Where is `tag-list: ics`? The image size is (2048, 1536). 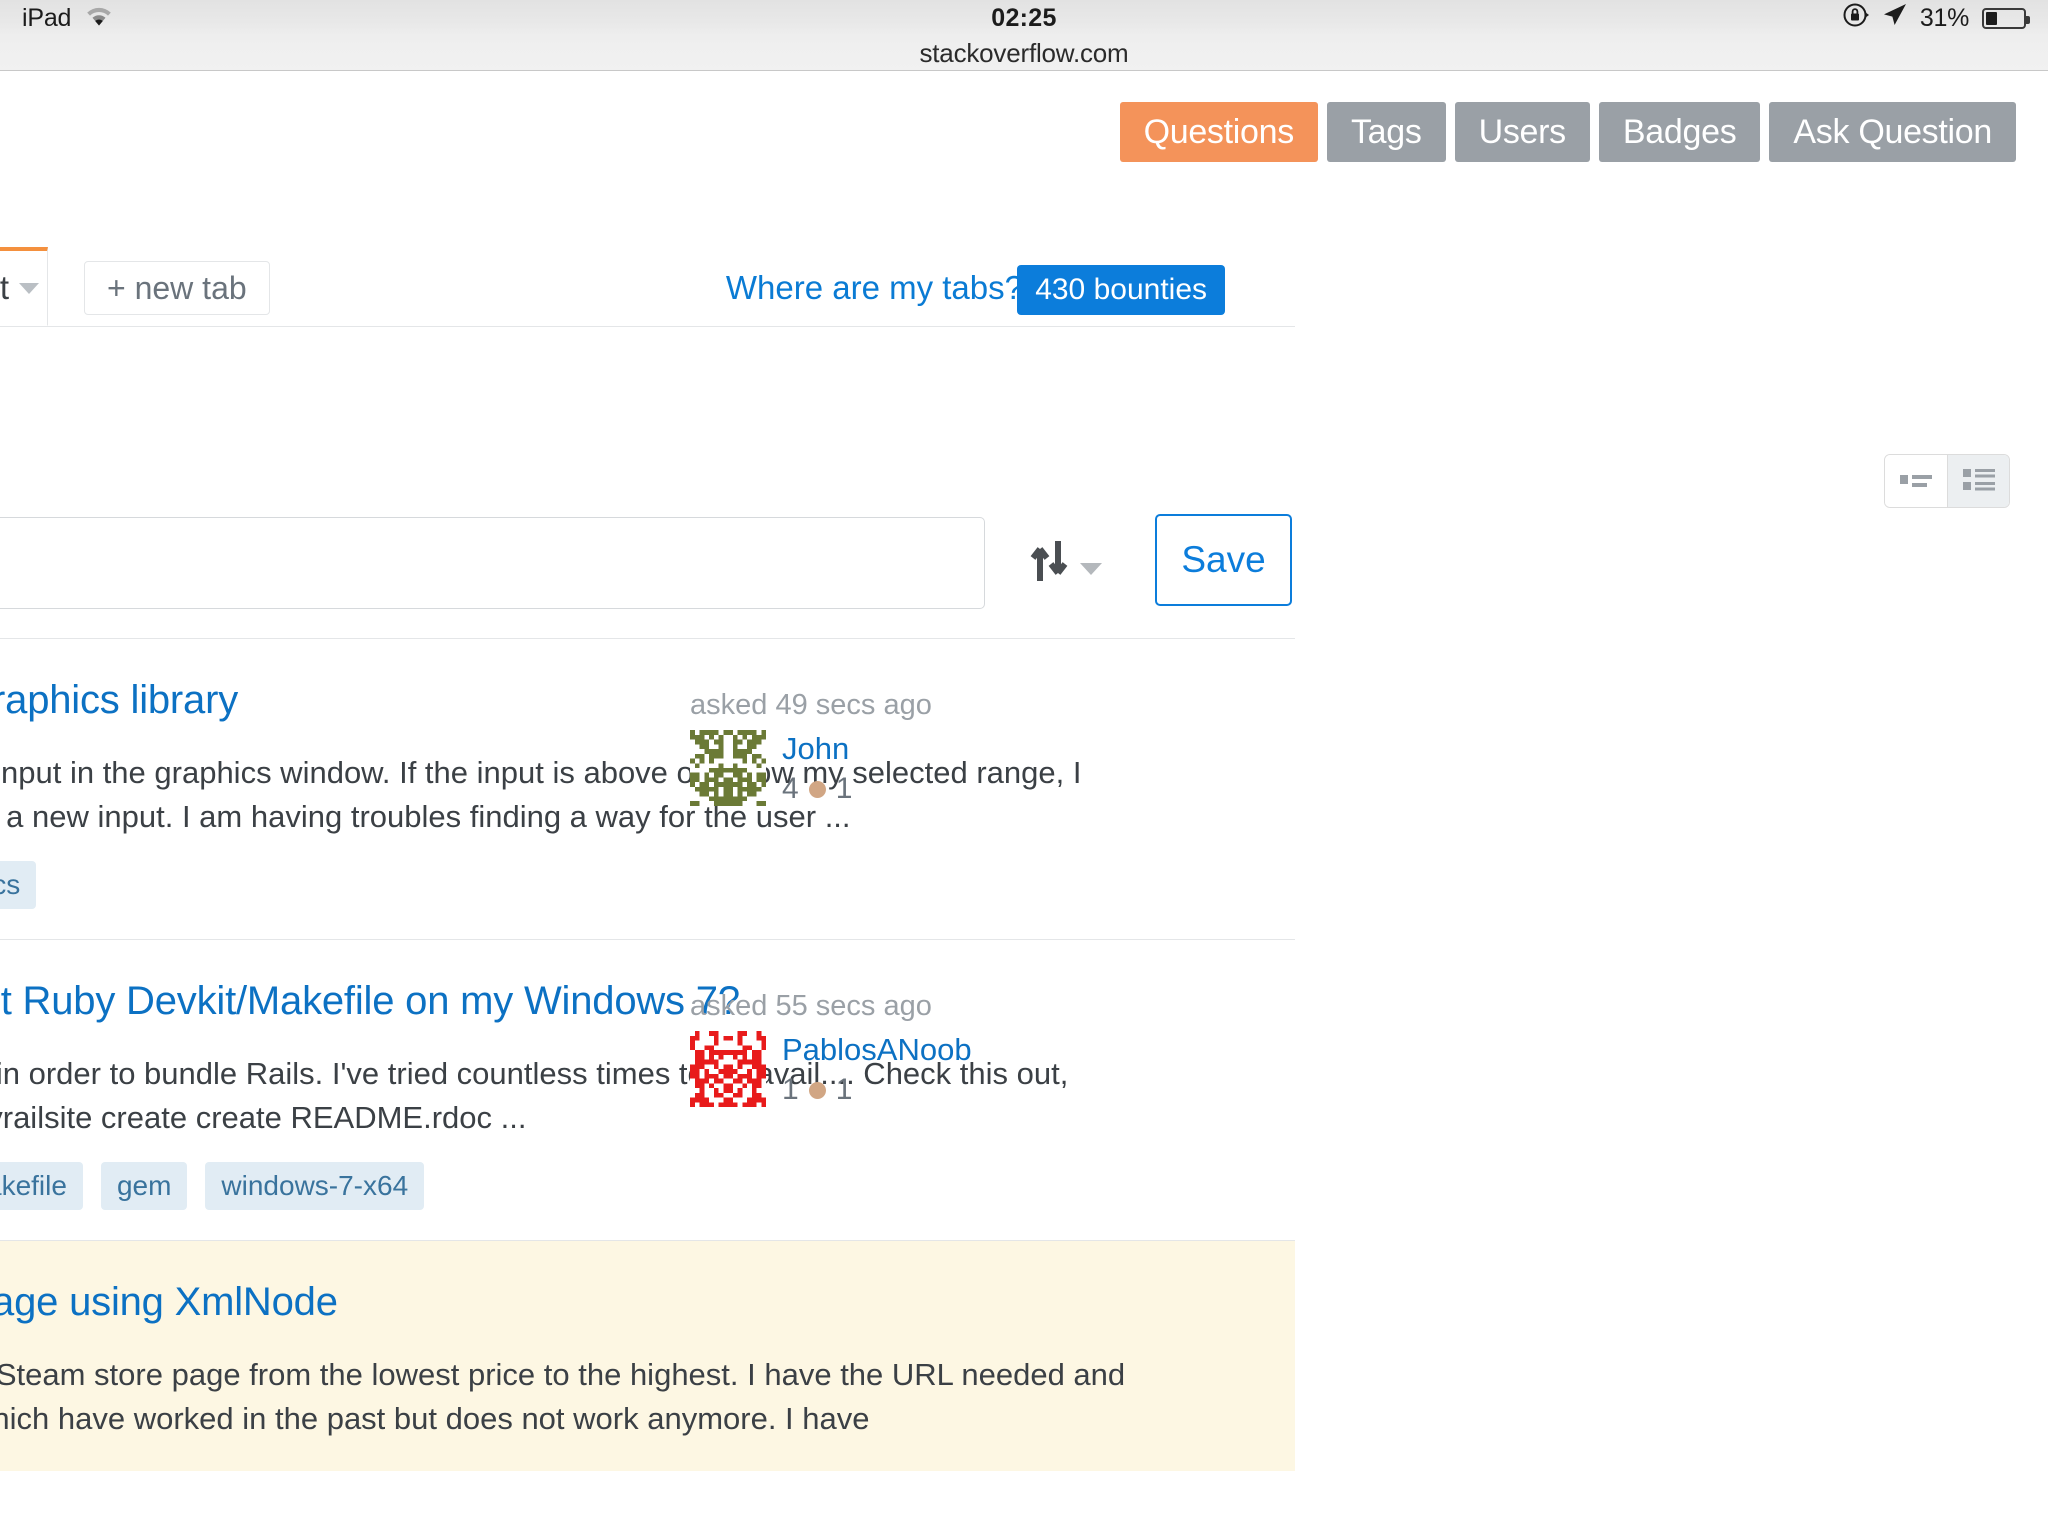 tag-list: ics is located at coordinates (18, 885).